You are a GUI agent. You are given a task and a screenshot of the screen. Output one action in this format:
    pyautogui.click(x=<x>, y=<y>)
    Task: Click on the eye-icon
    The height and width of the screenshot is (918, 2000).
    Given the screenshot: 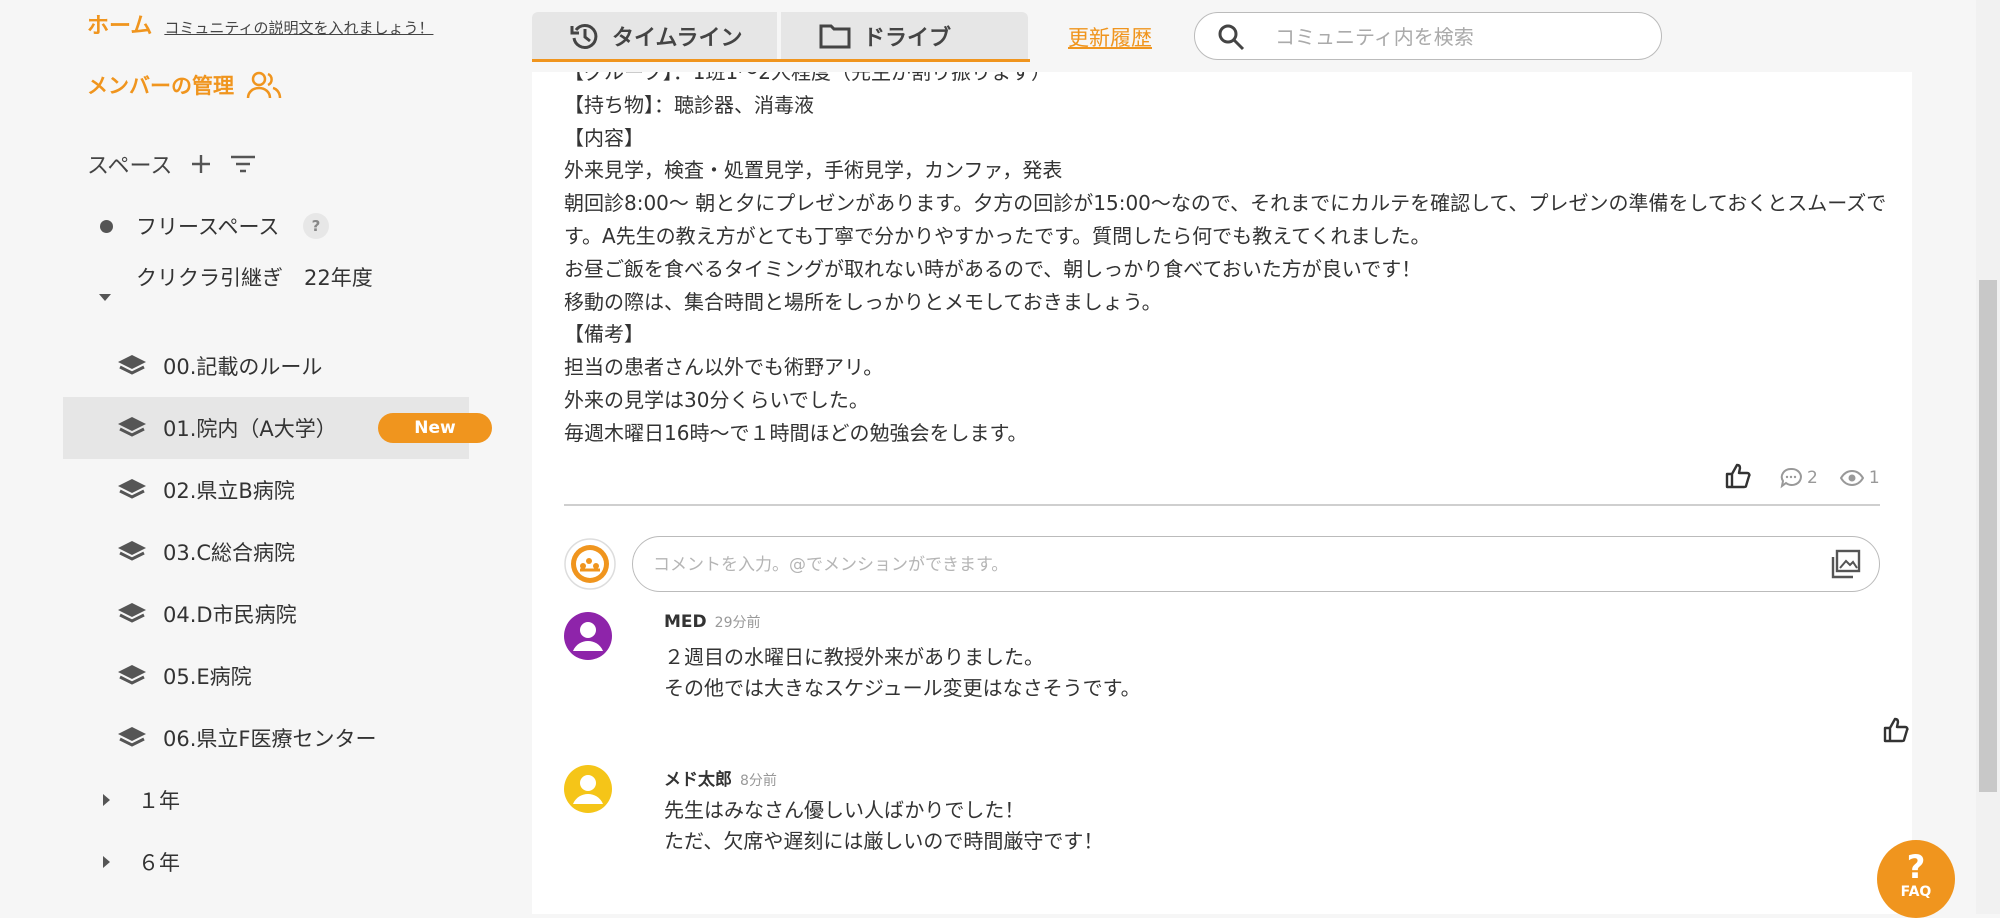 What is the action you would take?
    pyautogui.click(x=1851, y=478)
    